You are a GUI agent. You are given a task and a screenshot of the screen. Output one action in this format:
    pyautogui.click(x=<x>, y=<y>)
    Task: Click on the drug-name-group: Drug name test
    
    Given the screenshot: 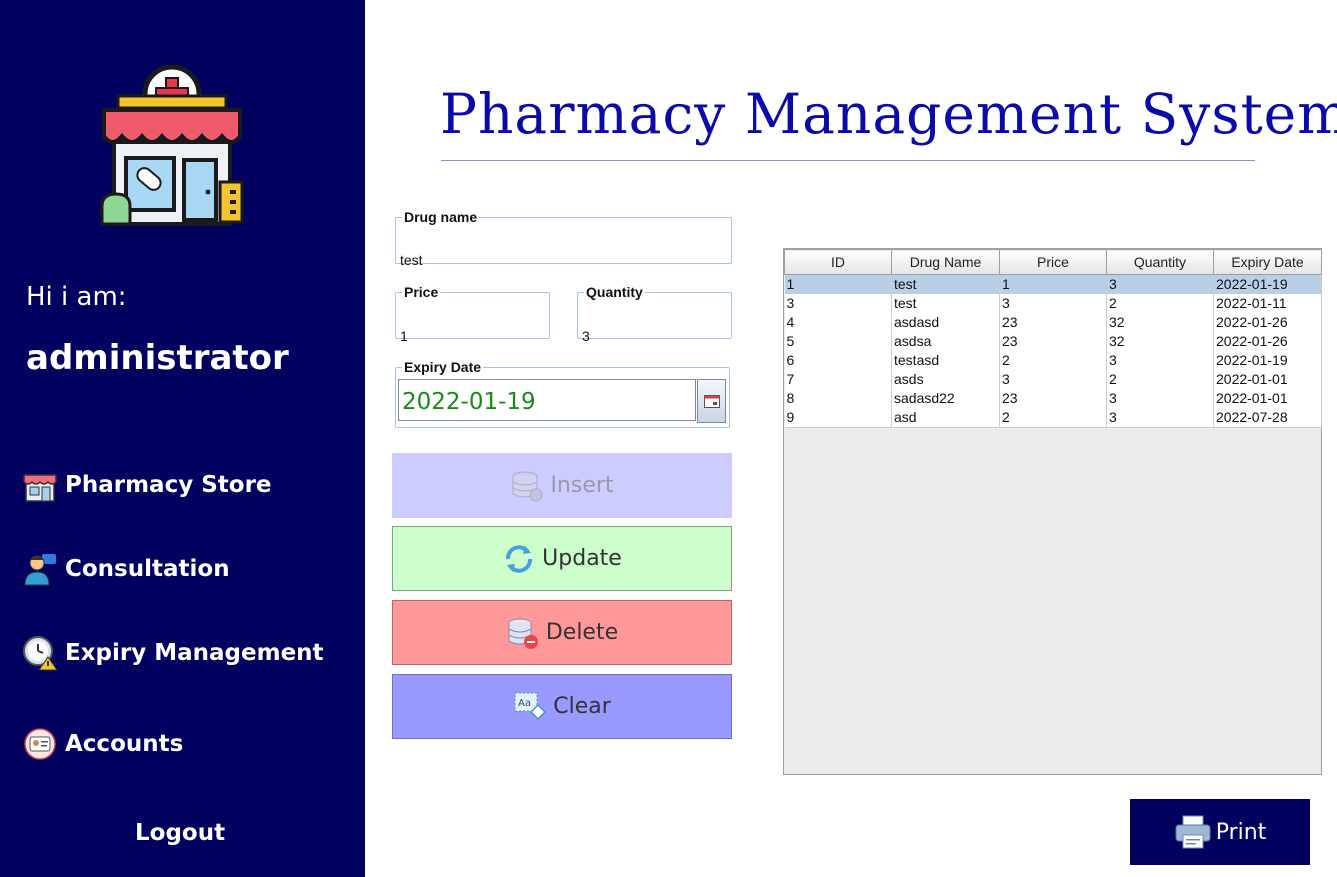 What is the action you would take?
    pyautogui.click(x=563, y=238)
    